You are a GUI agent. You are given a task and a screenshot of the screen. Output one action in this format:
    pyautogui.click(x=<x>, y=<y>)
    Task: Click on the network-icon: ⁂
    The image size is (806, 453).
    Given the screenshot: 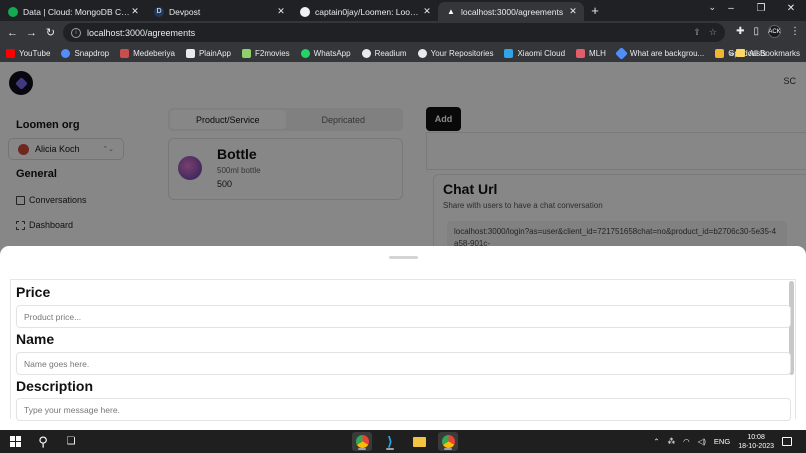 What is the action you would take?
    pyautogui.click(x=672, y=441)
    